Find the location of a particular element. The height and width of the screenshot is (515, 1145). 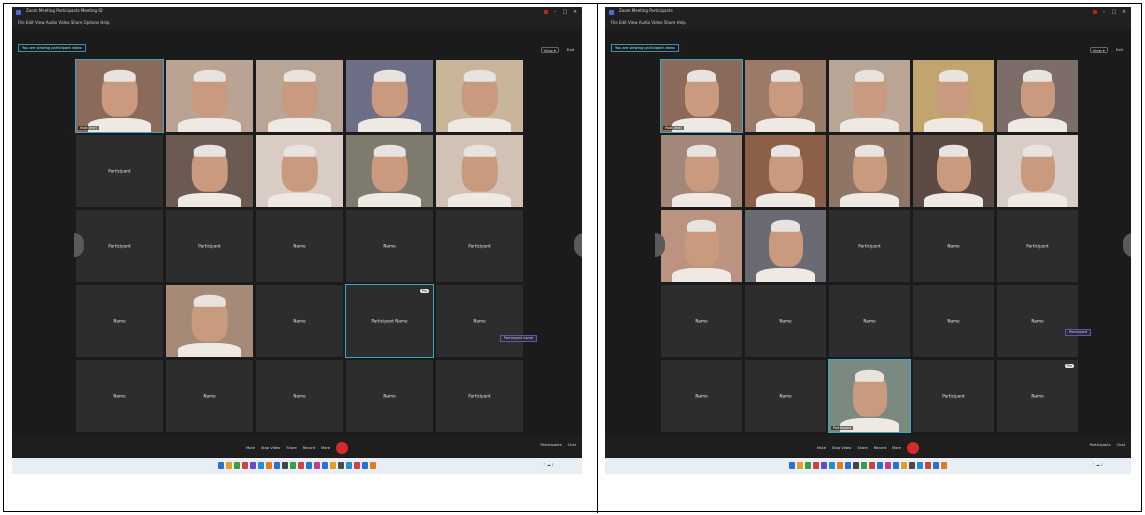

more-button: More is located at coordinates (896, 448).